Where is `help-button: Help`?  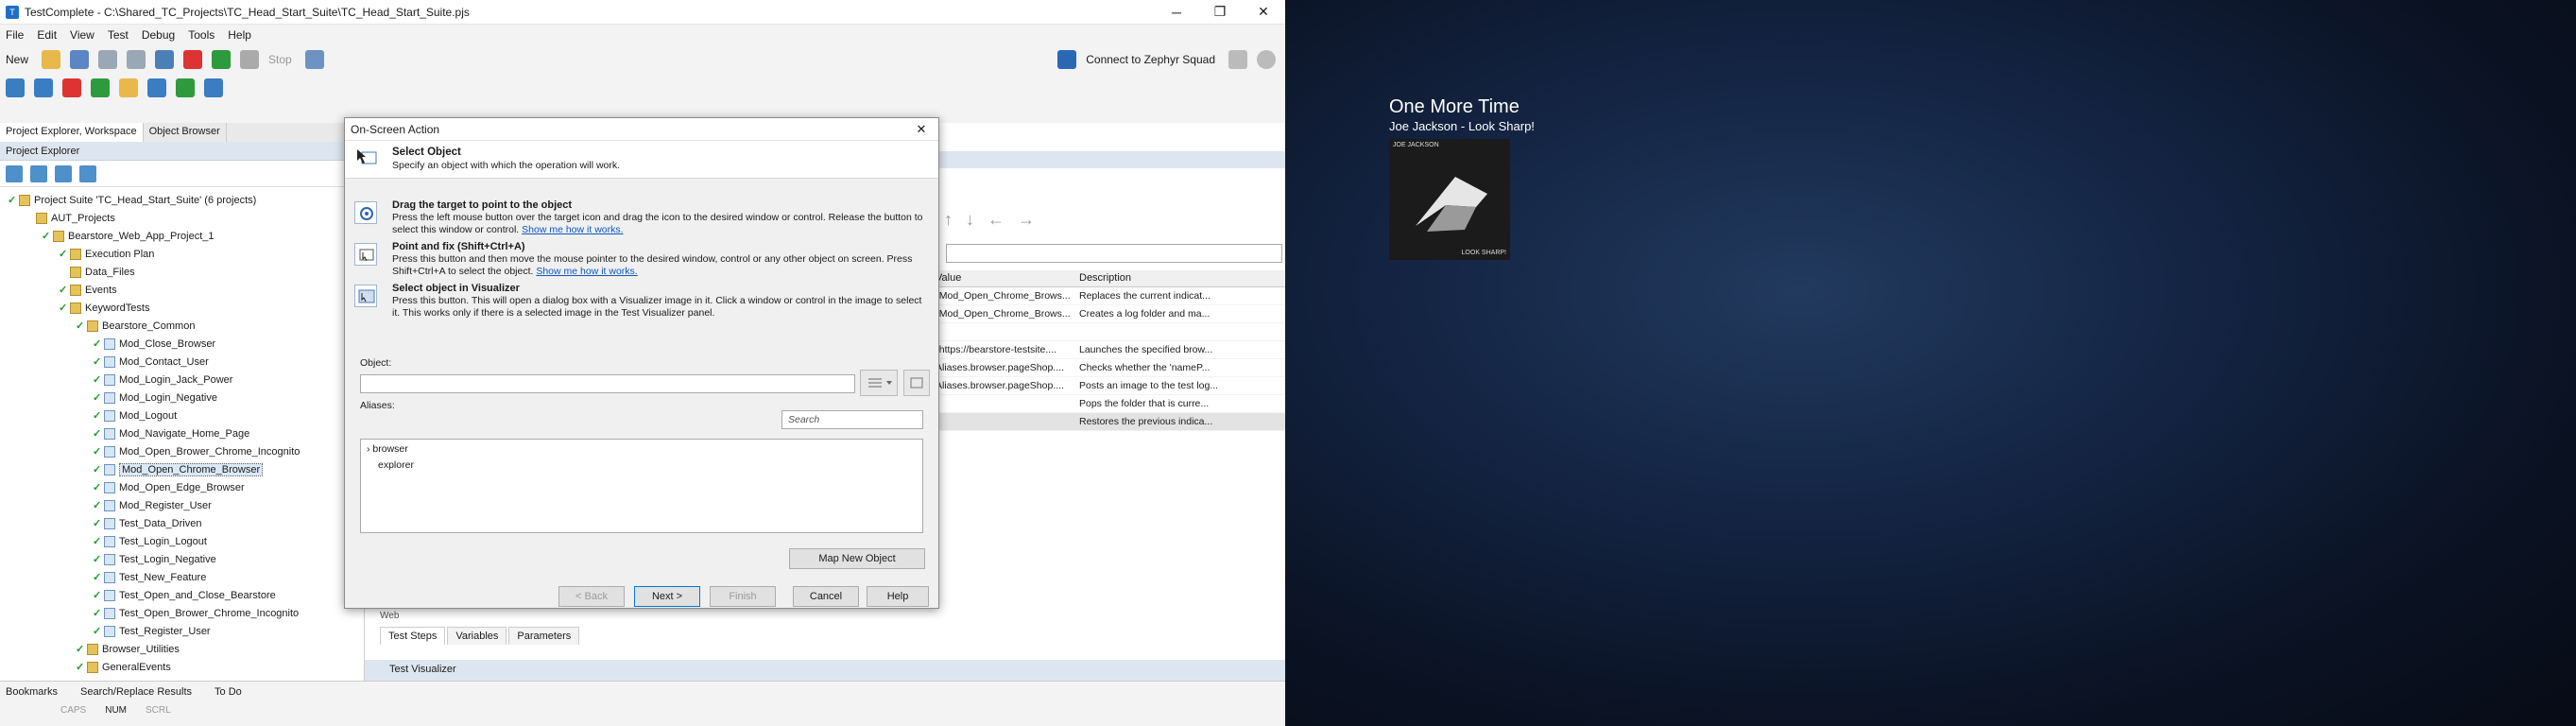 help-button: Help is located at coordinates (898, 596).